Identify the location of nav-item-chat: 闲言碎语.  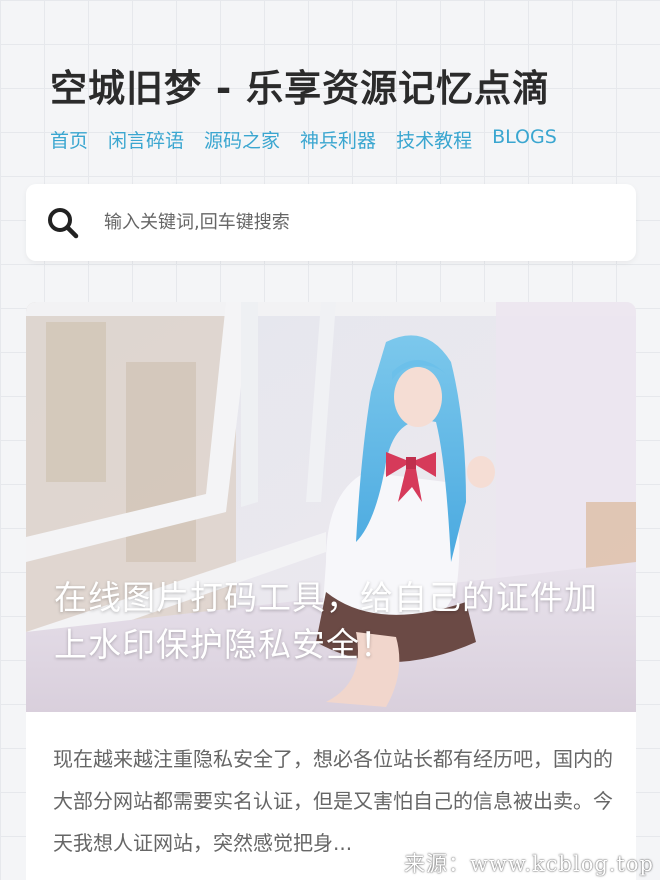
(146, 139).